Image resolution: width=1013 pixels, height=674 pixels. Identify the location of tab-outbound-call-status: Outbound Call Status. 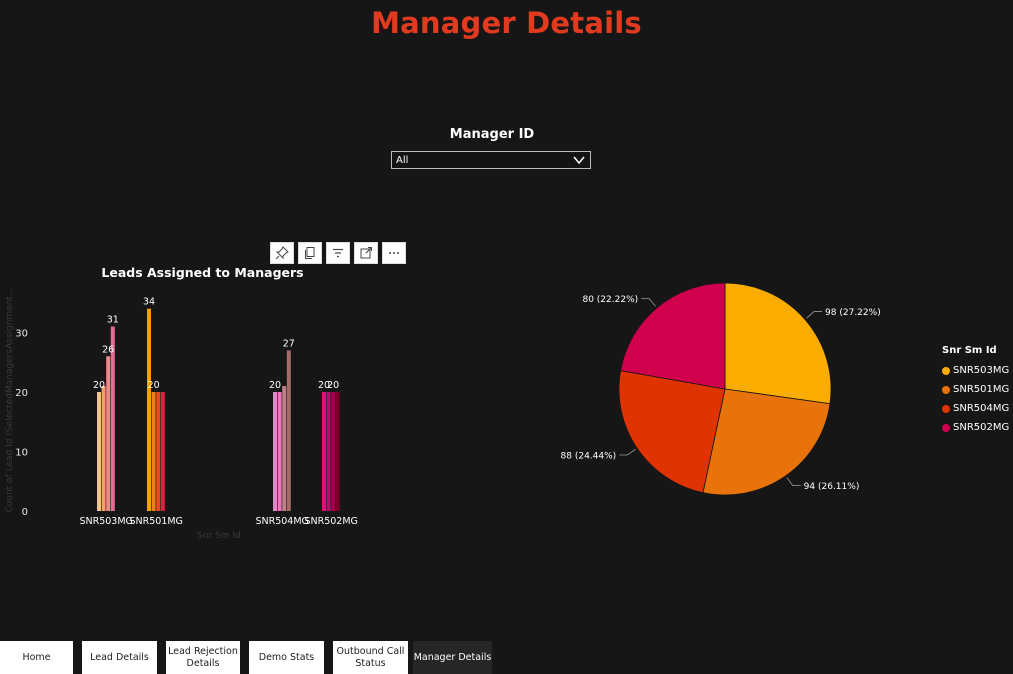
(370, 657).